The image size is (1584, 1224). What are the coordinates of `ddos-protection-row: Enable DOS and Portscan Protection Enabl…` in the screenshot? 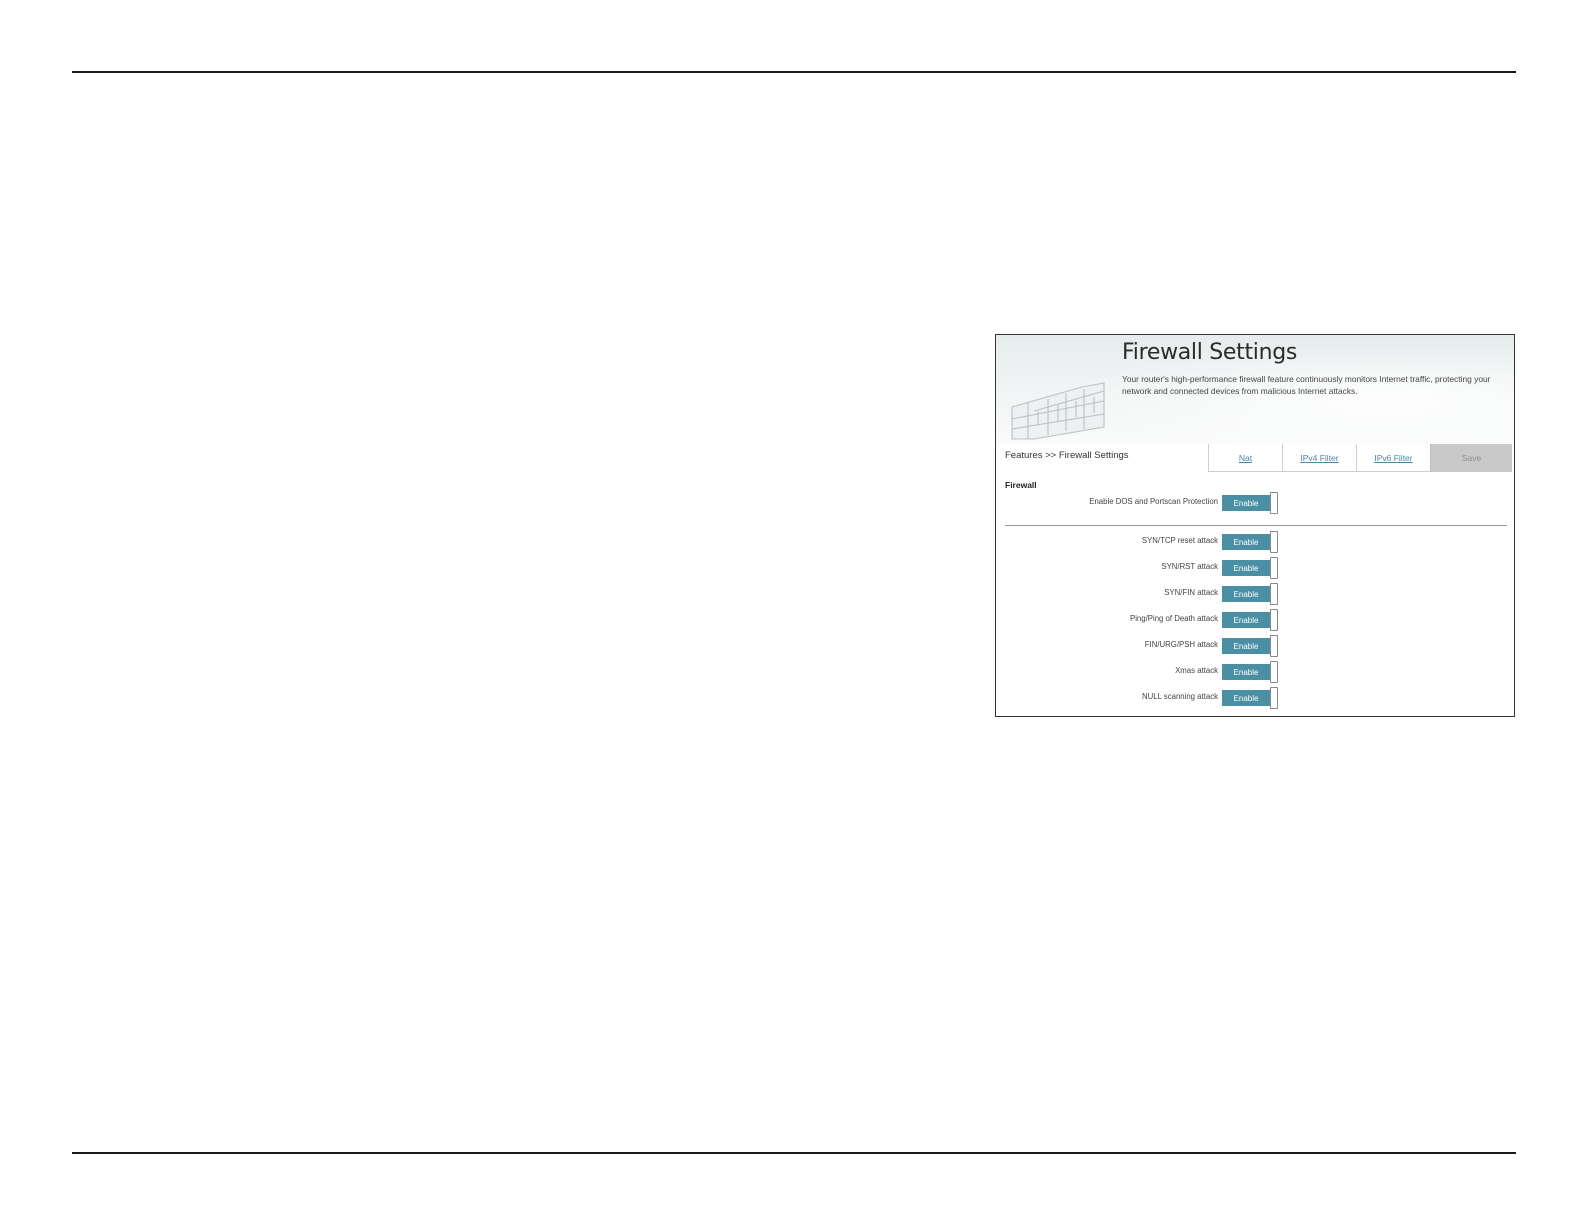 It's located at (1255, 503).